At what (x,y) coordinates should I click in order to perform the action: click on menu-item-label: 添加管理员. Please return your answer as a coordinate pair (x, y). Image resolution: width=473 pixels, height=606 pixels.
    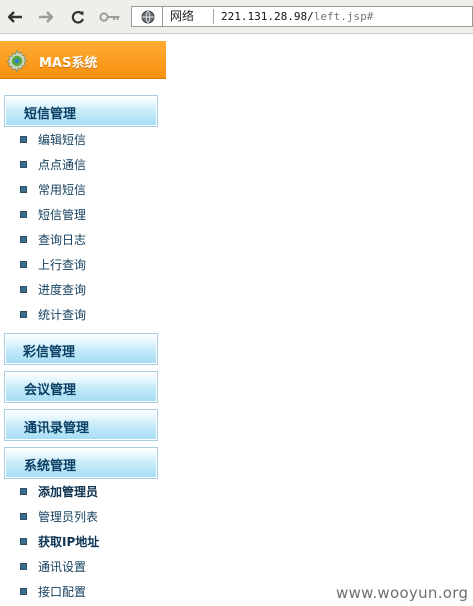
    Looking at the image, I should click on (68, 492).